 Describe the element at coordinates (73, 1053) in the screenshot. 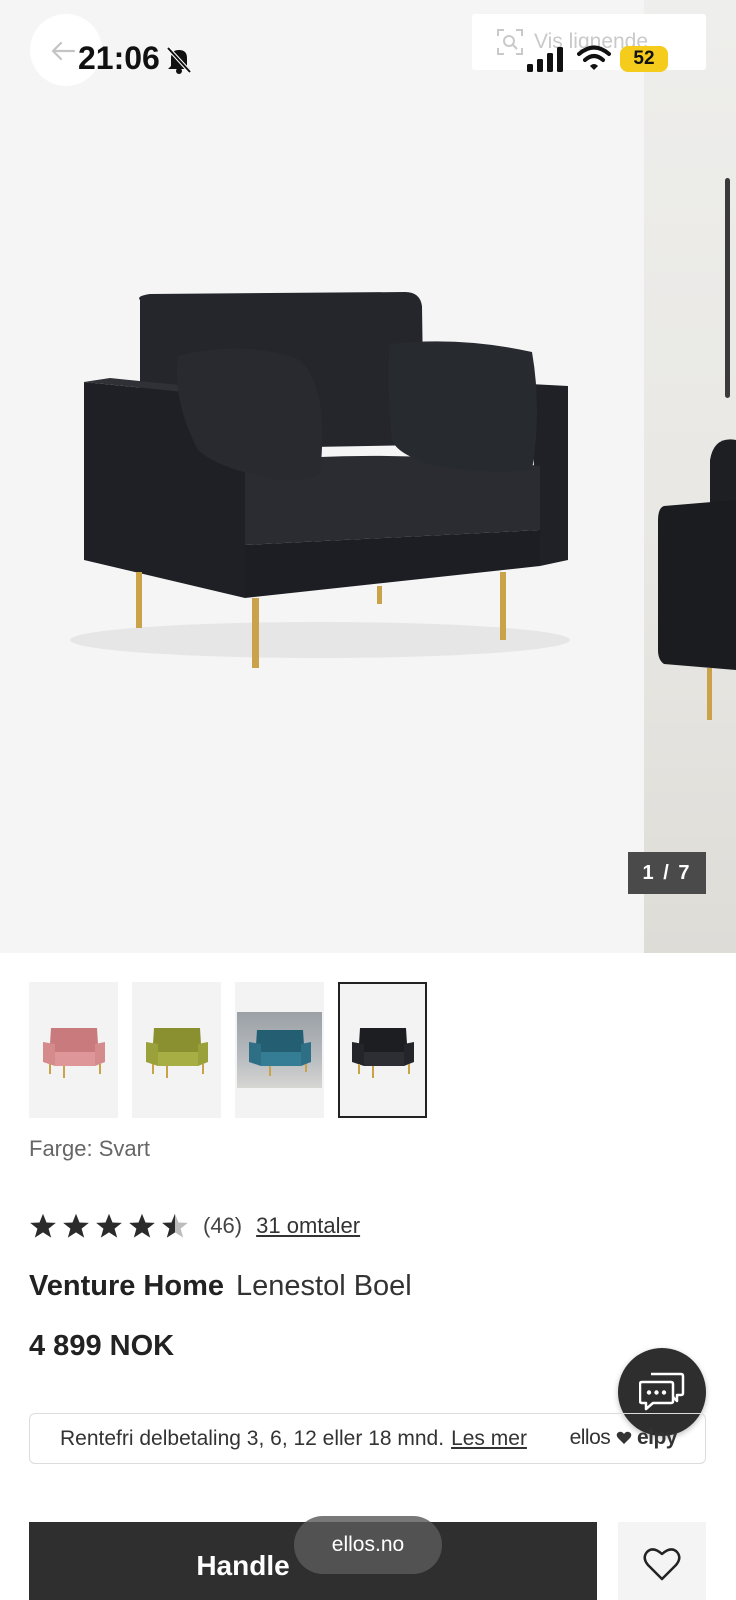

I see `armchair-pink-image` at that location.